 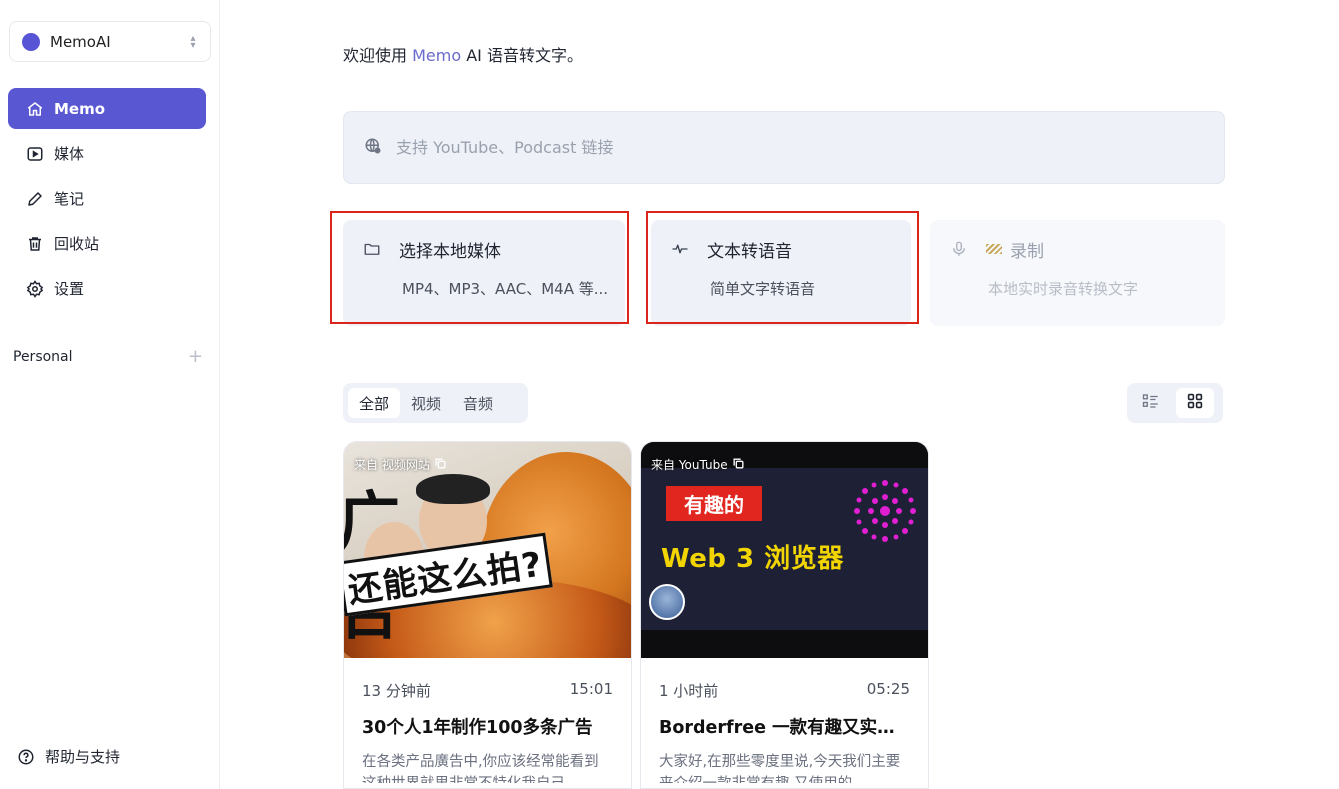 I want to click on url-input-box, so click(x=784, y=147).